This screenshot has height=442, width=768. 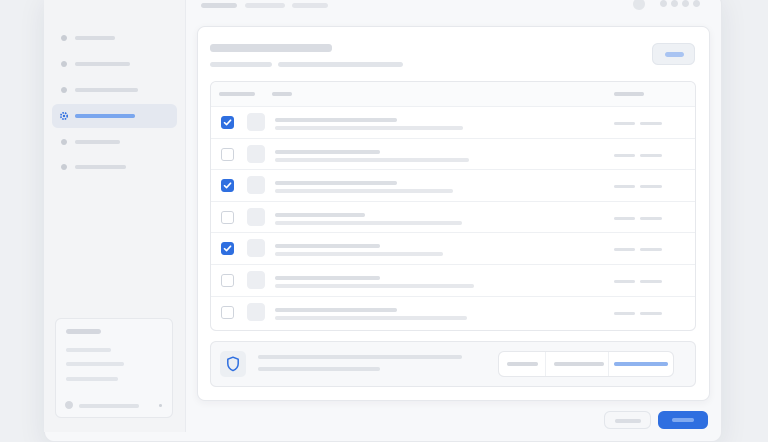 I want to click on security-icon-box, so click(x=233, y=364).